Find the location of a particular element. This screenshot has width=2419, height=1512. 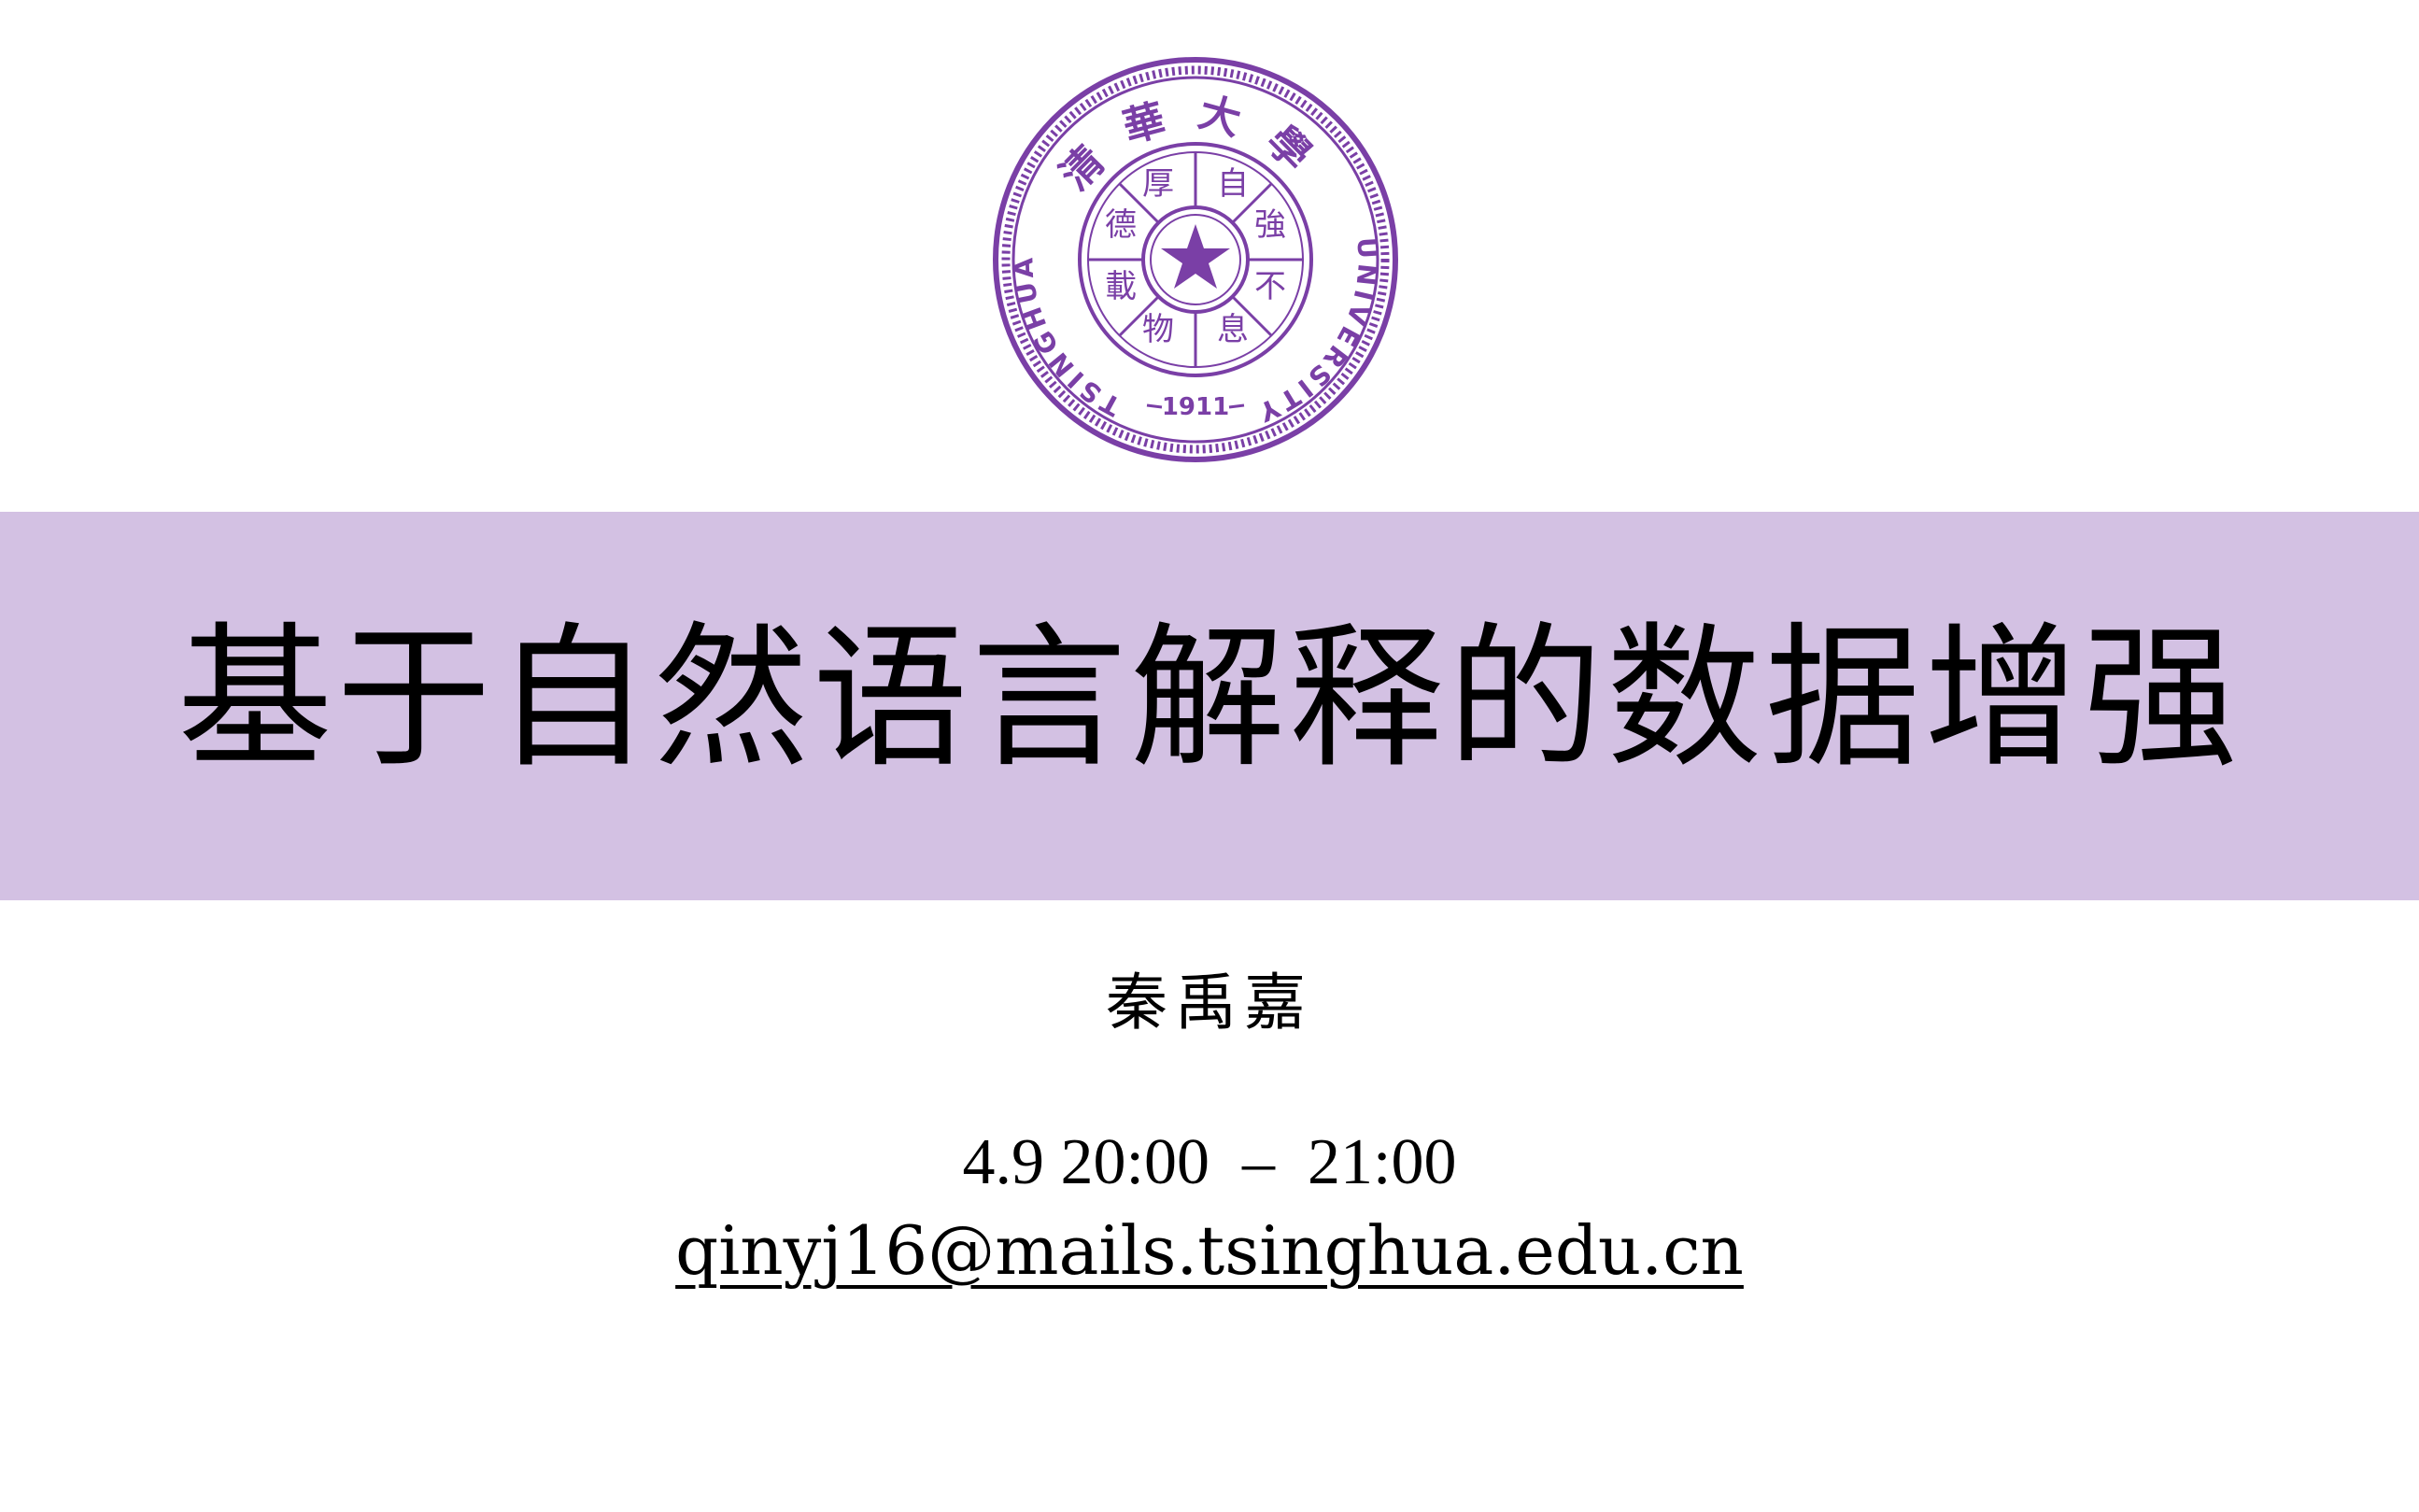

email-link: qinyj16@mails.tsinghua.edu.cn is located at coordinates (1209, 1250).